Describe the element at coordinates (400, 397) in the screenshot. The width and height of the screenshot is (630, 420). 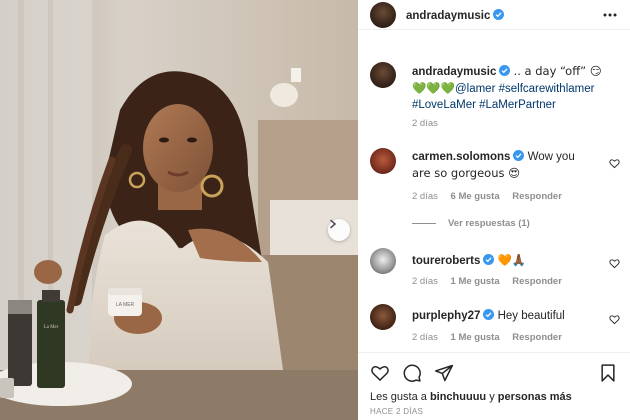
I see `likes-prefix: Les gusta a` at that location.